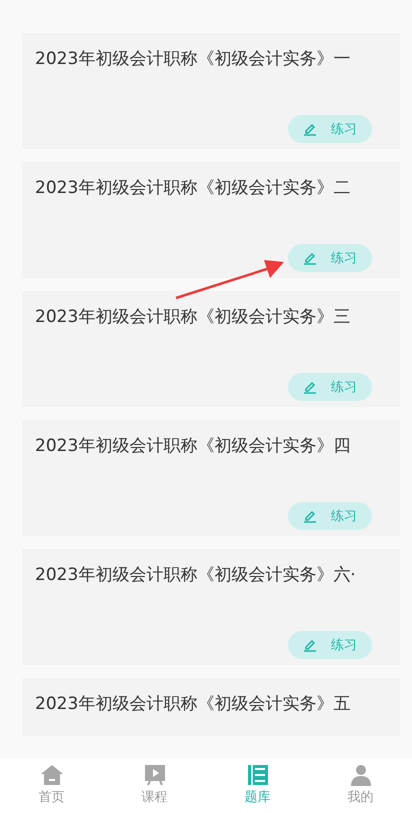  I want to click on card-title: 2023年初级会计职称《初级会计实务》四, so click(193, 446).